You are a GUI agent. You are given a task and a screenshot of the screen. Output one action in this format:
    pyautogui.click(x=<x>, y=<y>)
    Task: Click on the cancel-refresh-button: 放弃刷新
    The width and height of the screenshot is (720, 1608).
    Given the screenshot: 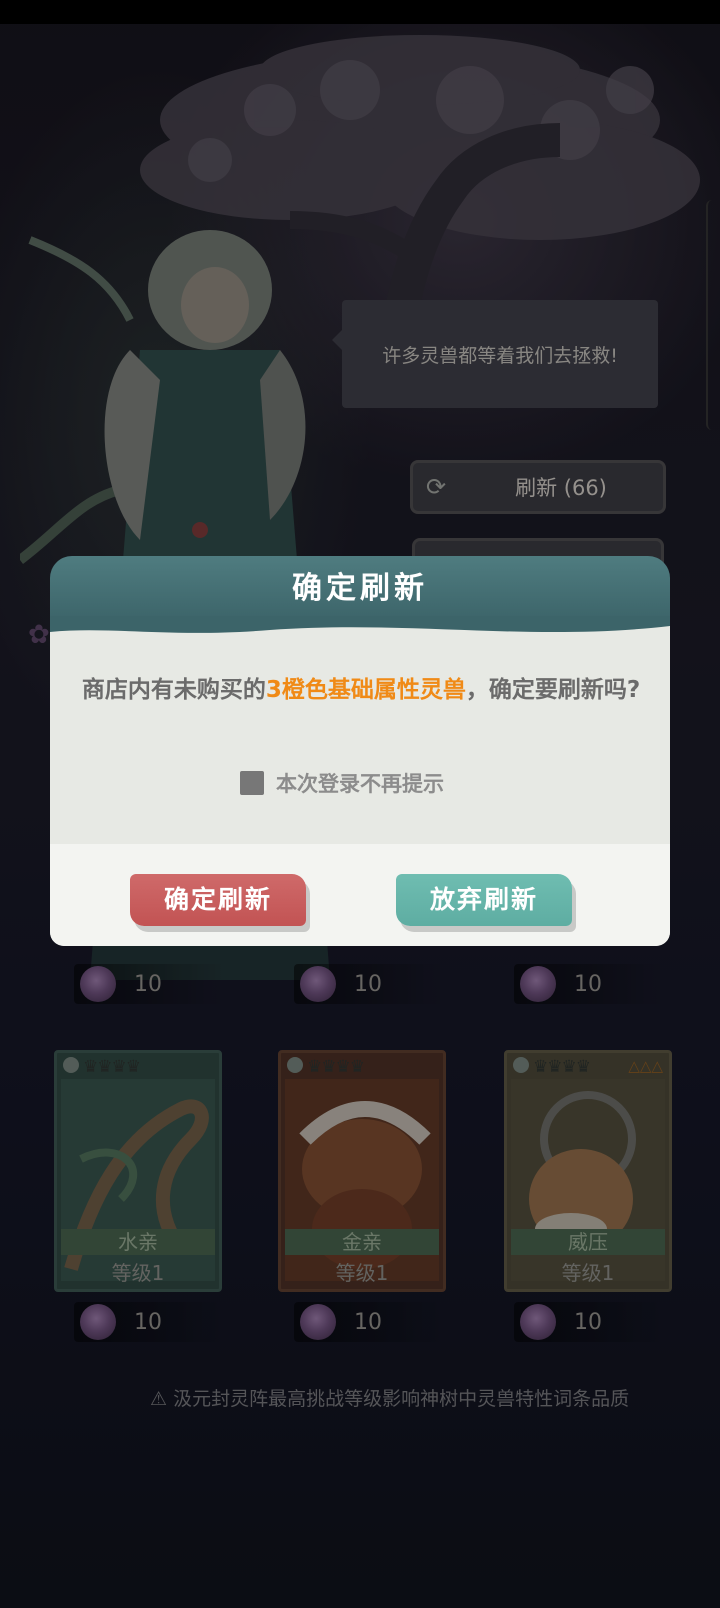 What is the action you would take?
    pyautogui.click(x=484, y=900)
    